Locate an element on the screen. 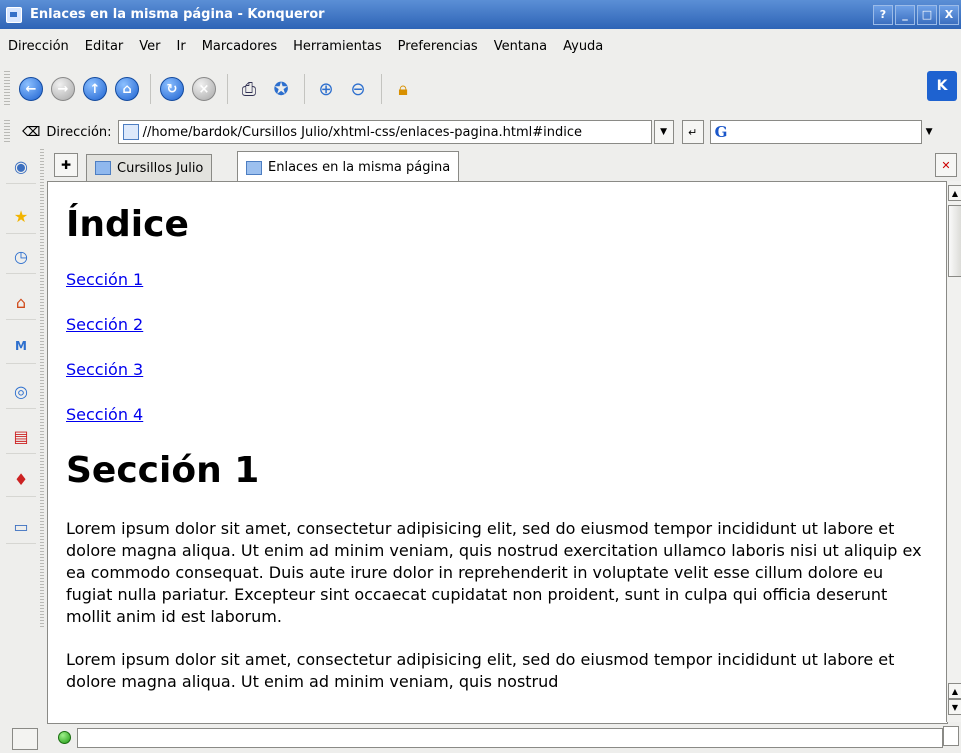 This screenshot has height=753, width=961. history-icon: ◷ is located at coordinates (21, 256).